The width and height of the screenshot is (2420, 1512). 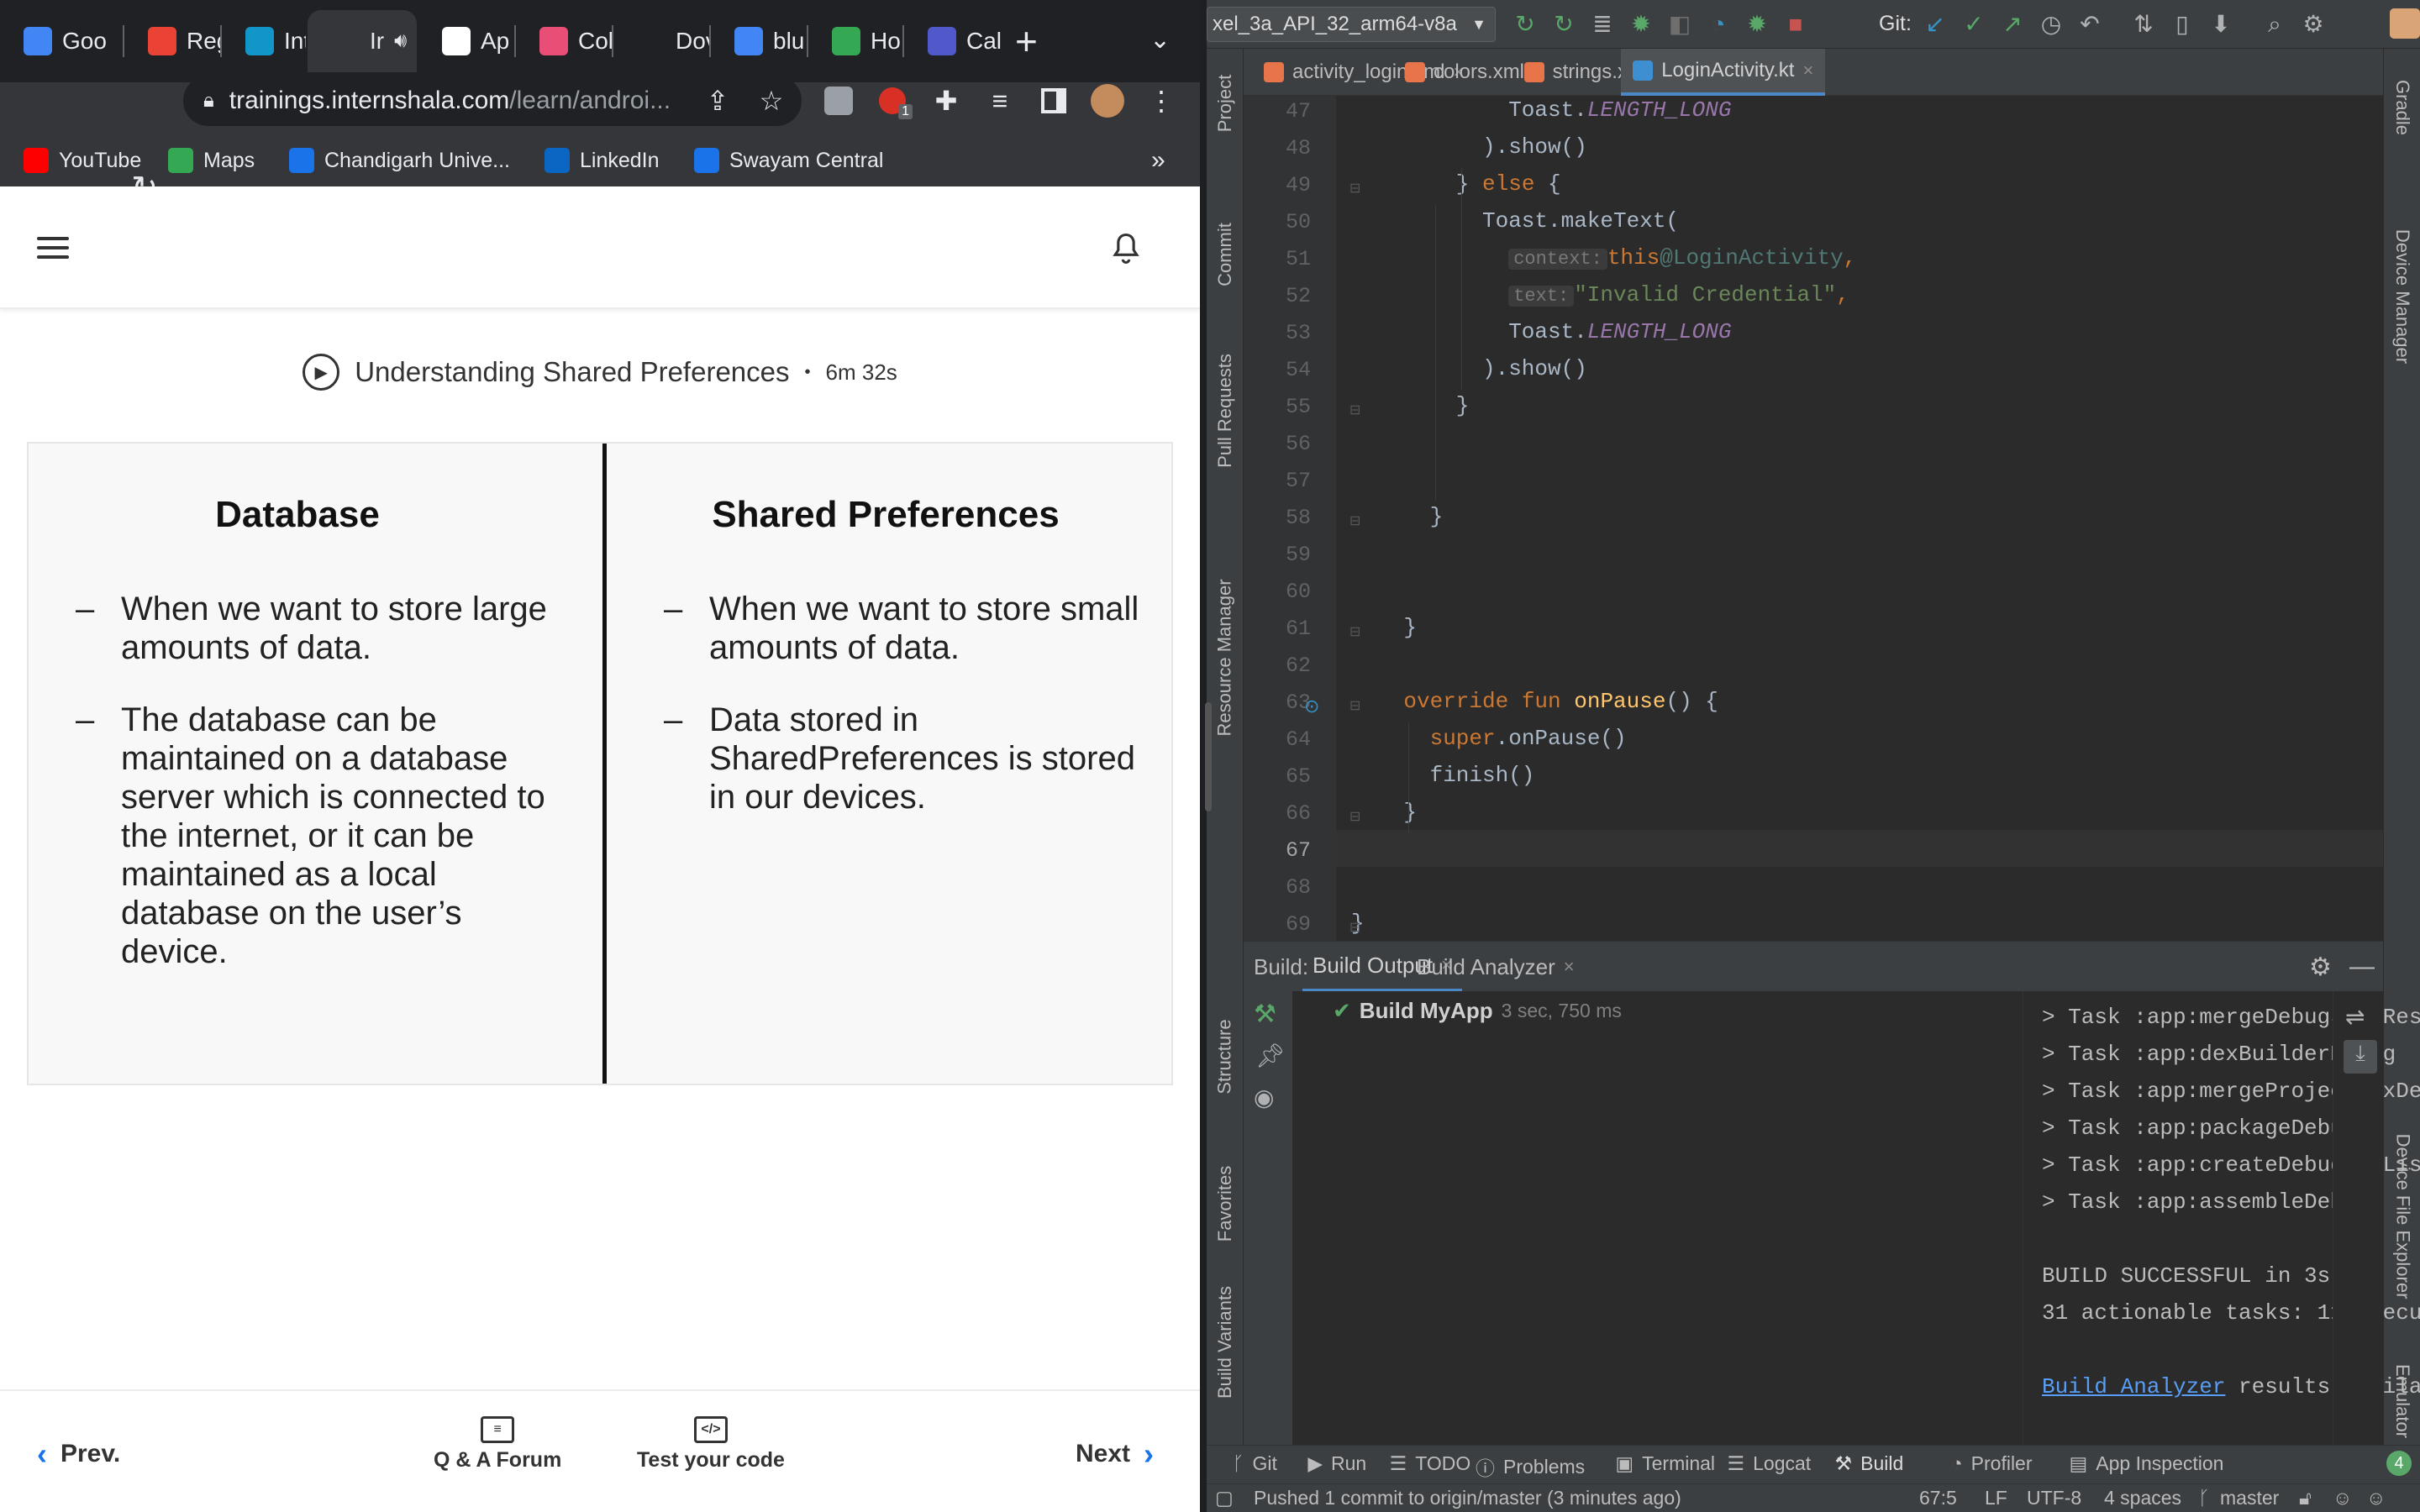 I want to click on tool-project: Project, so click(x=1225, y=103).